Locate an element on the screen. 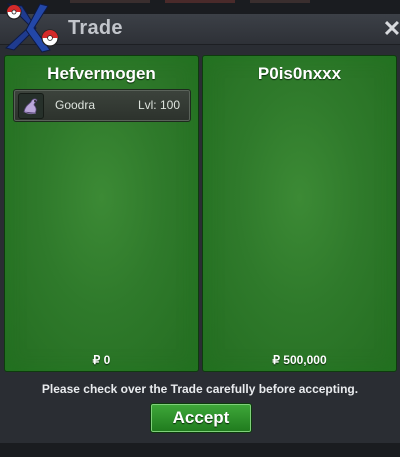 The height and width of the screenshot is (457, 400). close-icon: ✕ is located at coordinates (391, 29).